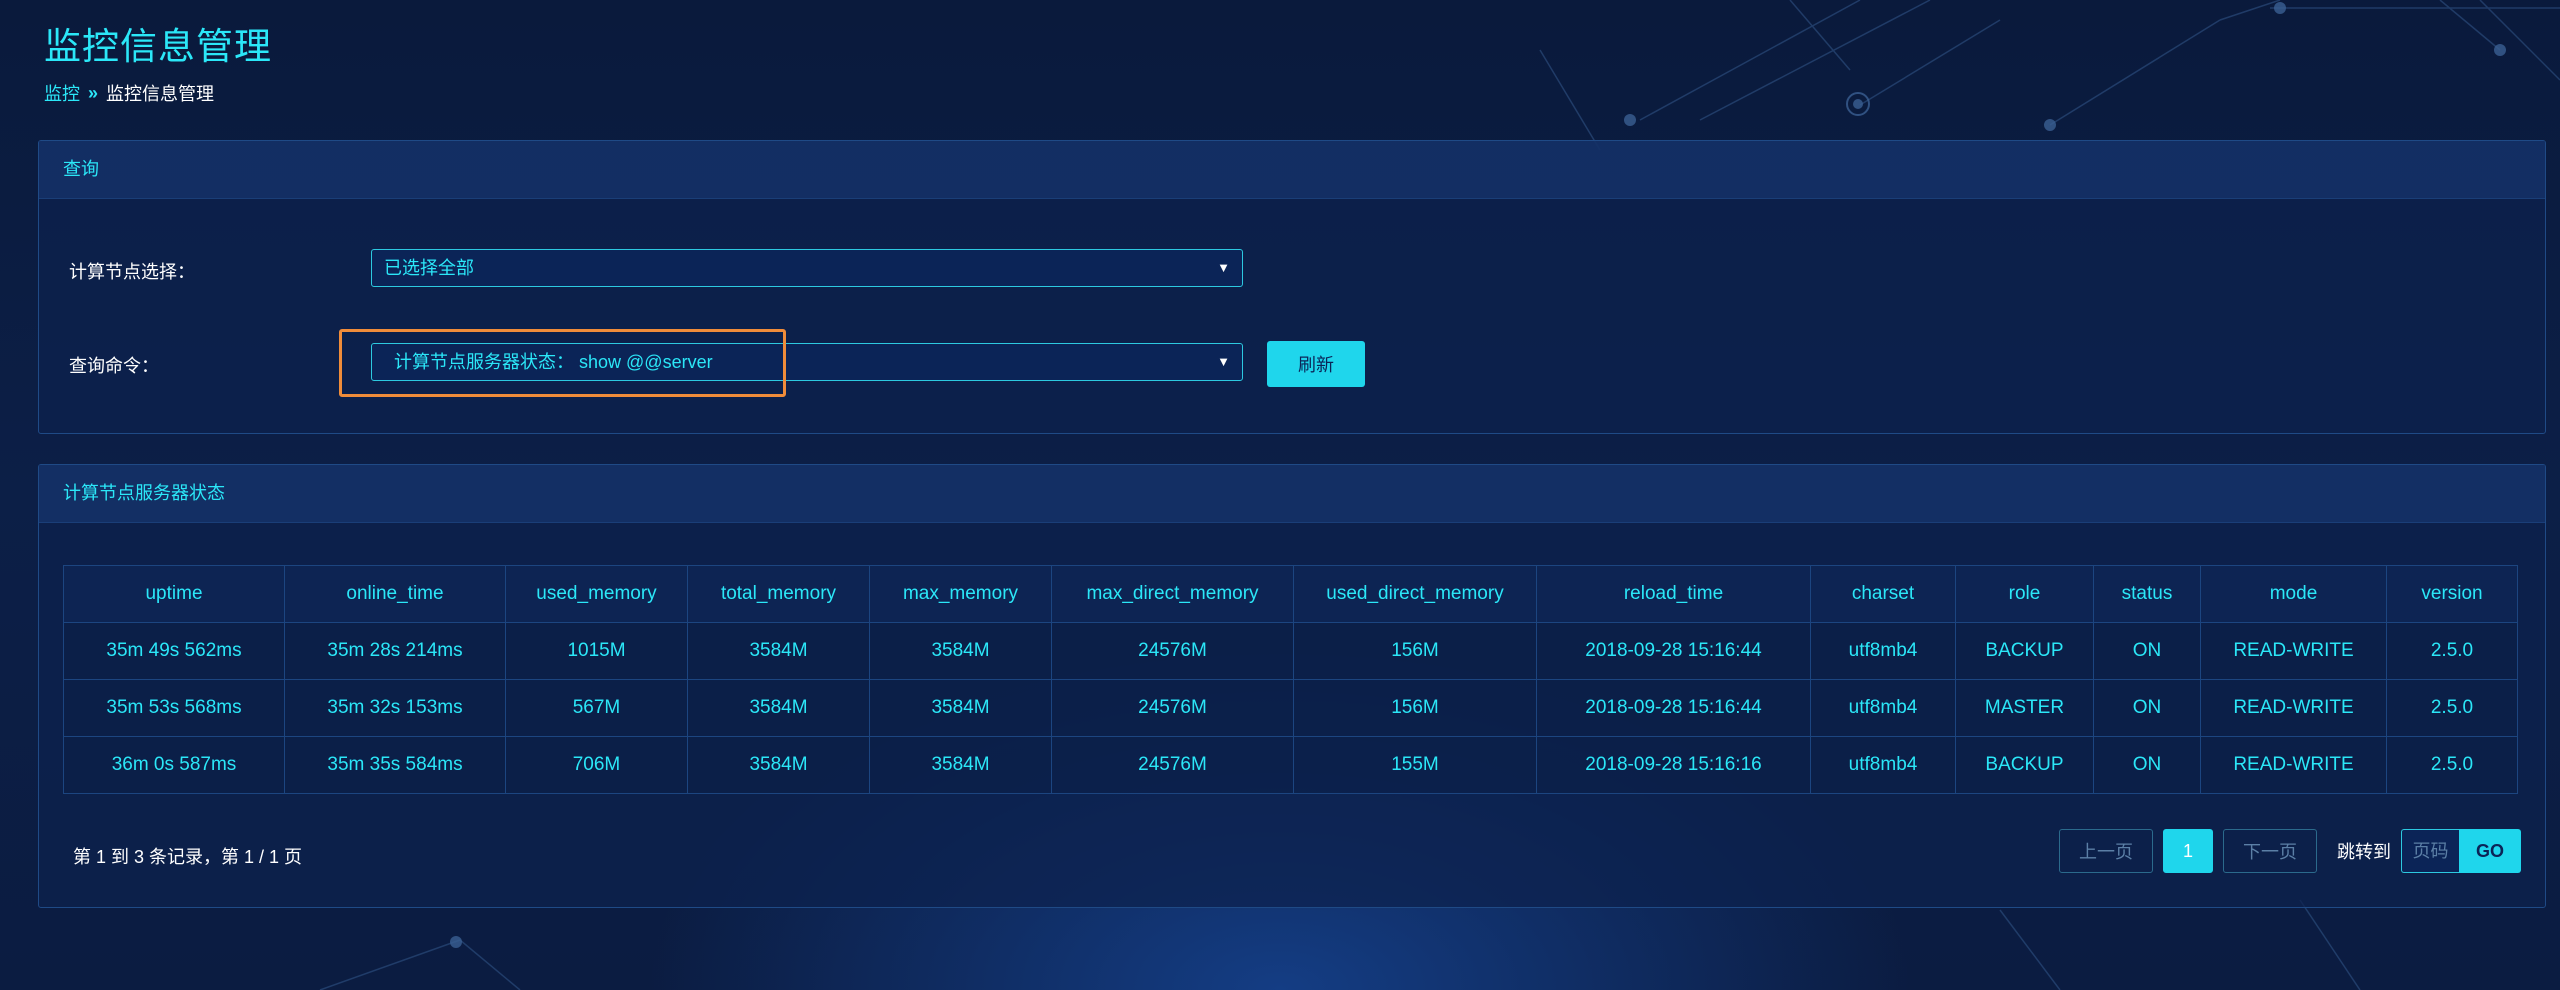 Image resolution: width=2560 pixels, height=990 pixels. Describe the element at coordinates (1673, 765) in the screenshot. I see `cell-reload-time: 2018-09-28 15:16:16` at that location.